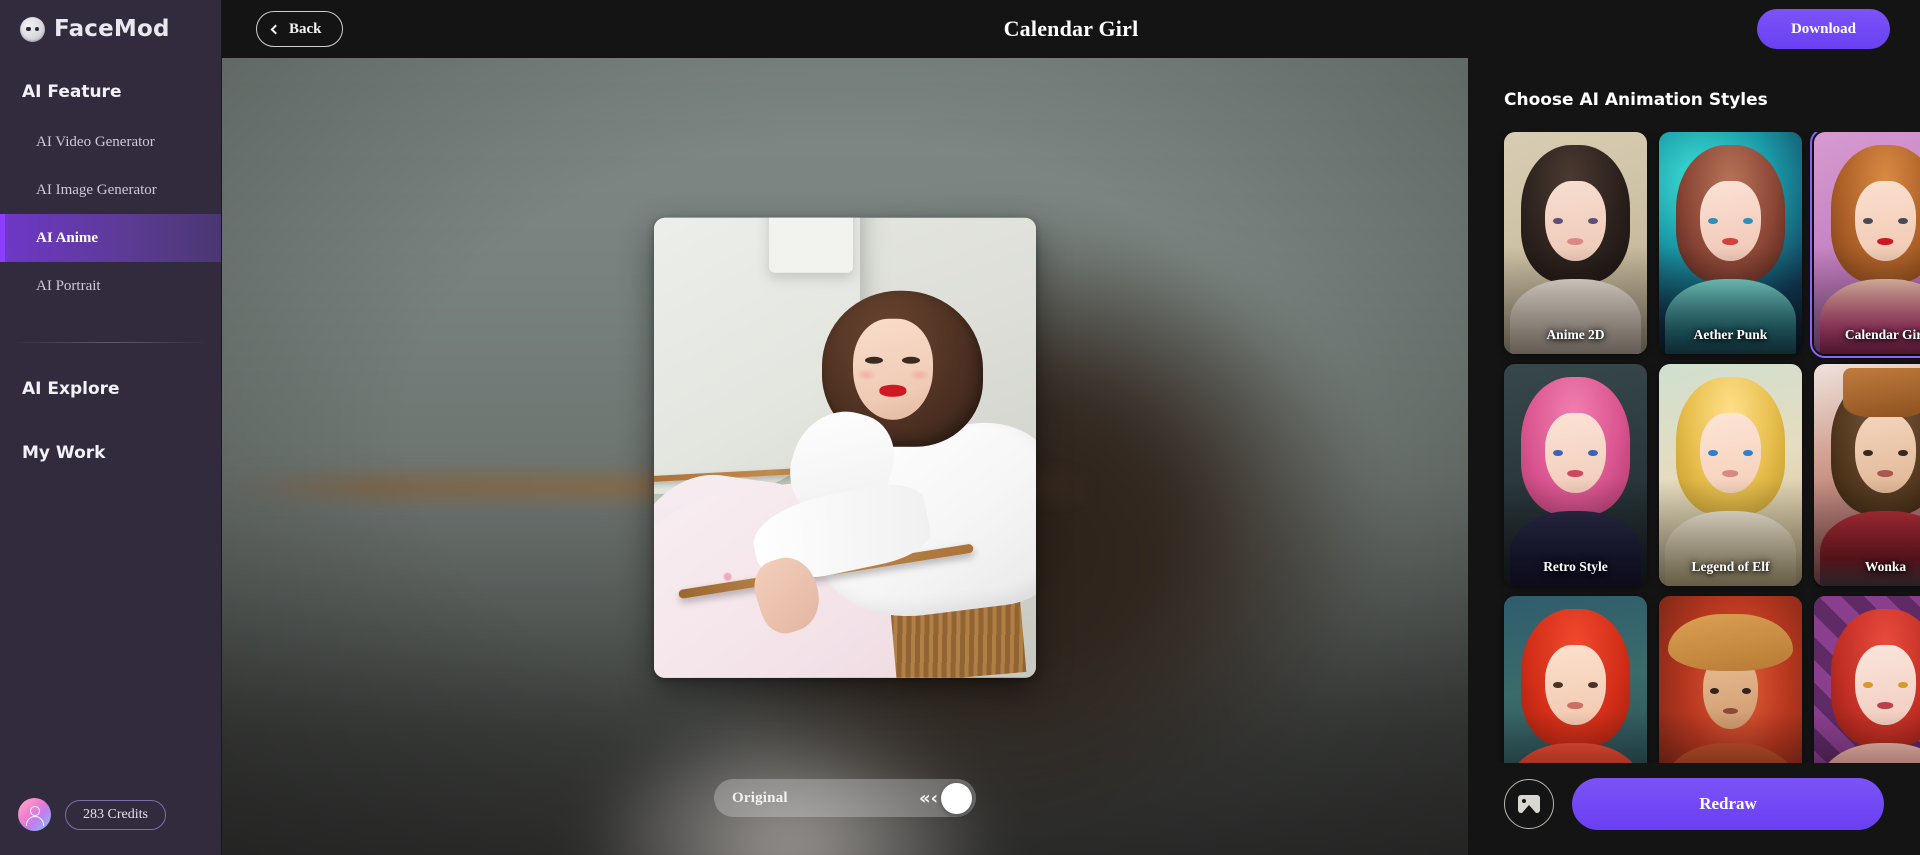 The image size is (1920, 855). I want to click on sidebar-item-ai-anime: AI Anime, so click(110, 238).